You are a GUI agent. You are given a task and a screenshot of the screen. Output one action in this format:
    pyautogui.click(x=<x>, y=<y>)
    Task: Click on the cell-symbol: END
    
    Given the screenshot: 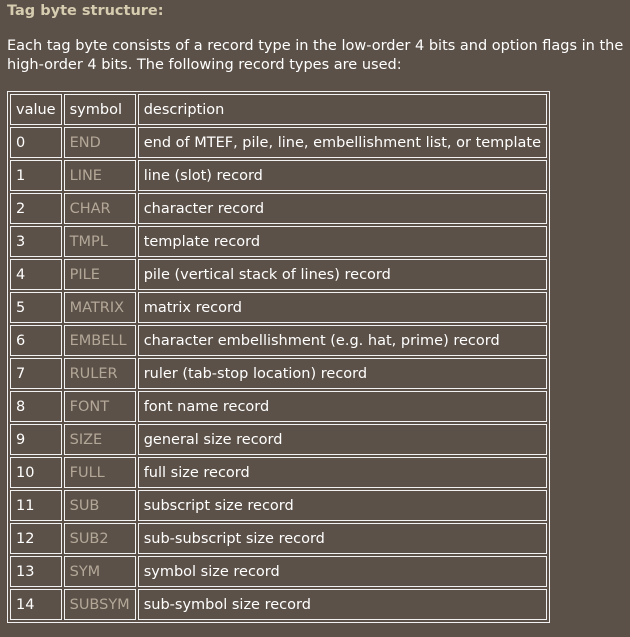 What is the action you would take?
    pyautogui.click(x=99, y=142)
    